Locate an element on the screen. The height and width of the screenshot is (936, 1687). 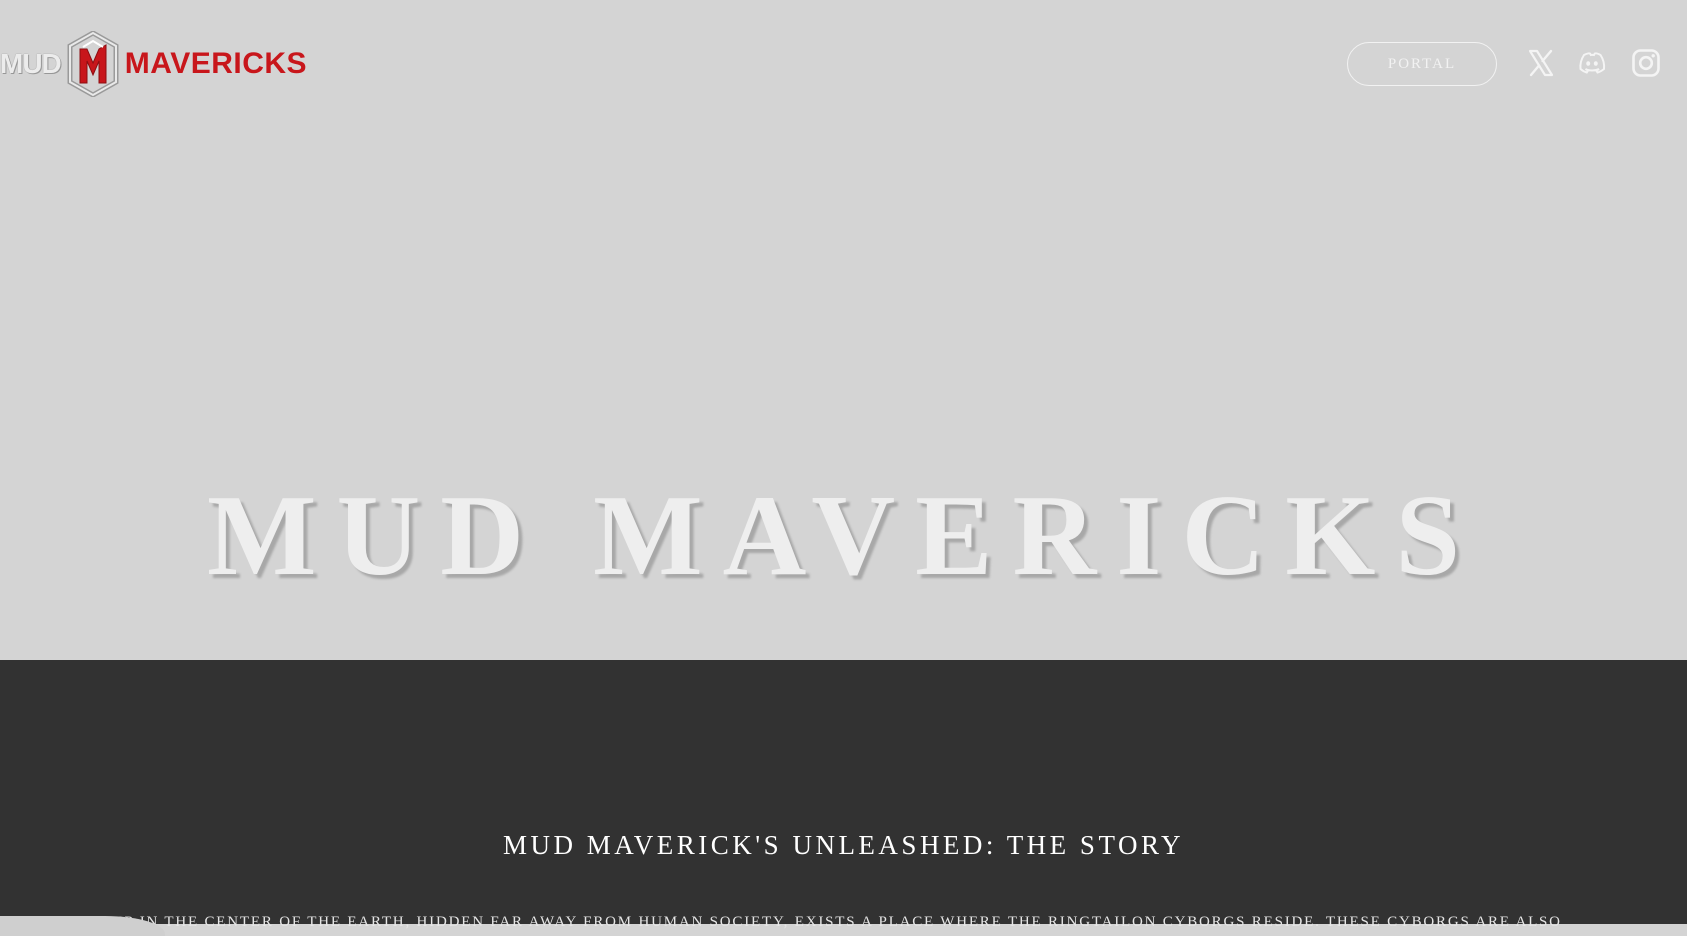
logo-text-mavericks: MAVERICKS is located at coordinates (216, 63).